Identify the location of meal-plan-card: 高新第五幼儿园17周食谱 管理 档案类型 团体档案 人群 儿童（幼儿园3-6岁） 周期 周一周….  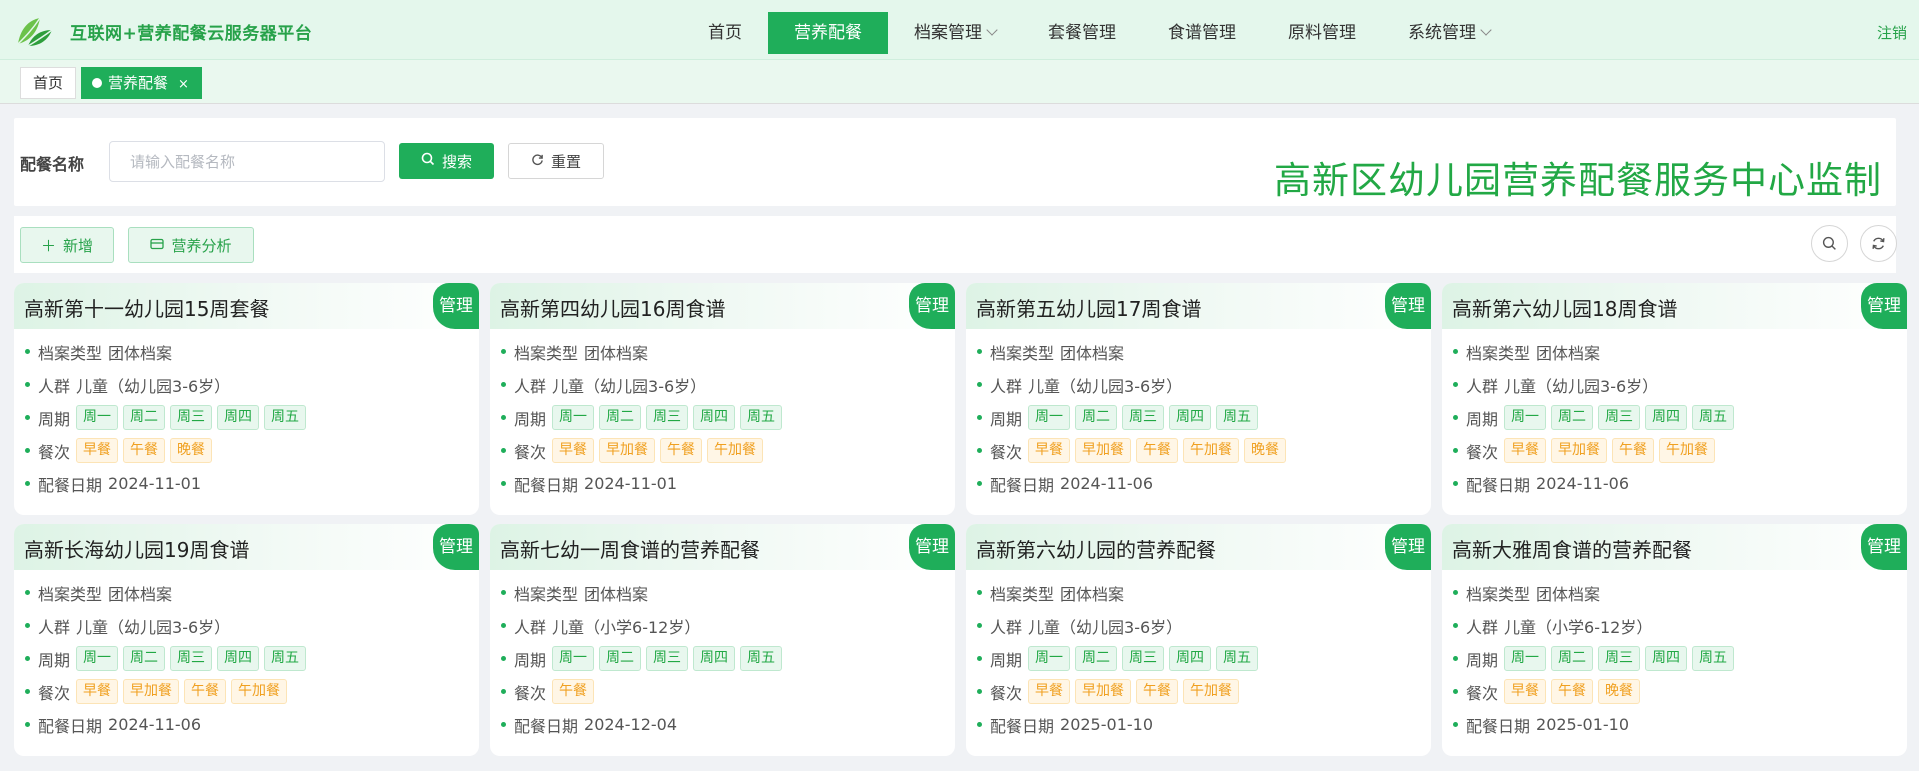
(1198, 399).